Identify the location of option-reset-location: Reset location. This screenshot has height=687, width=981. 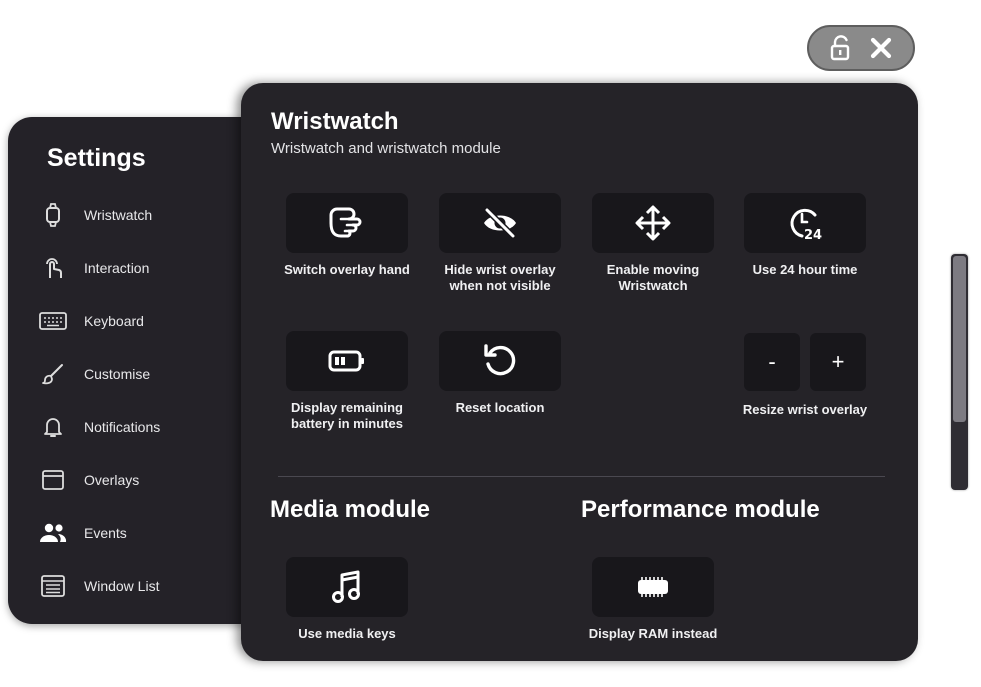
(500, 373).